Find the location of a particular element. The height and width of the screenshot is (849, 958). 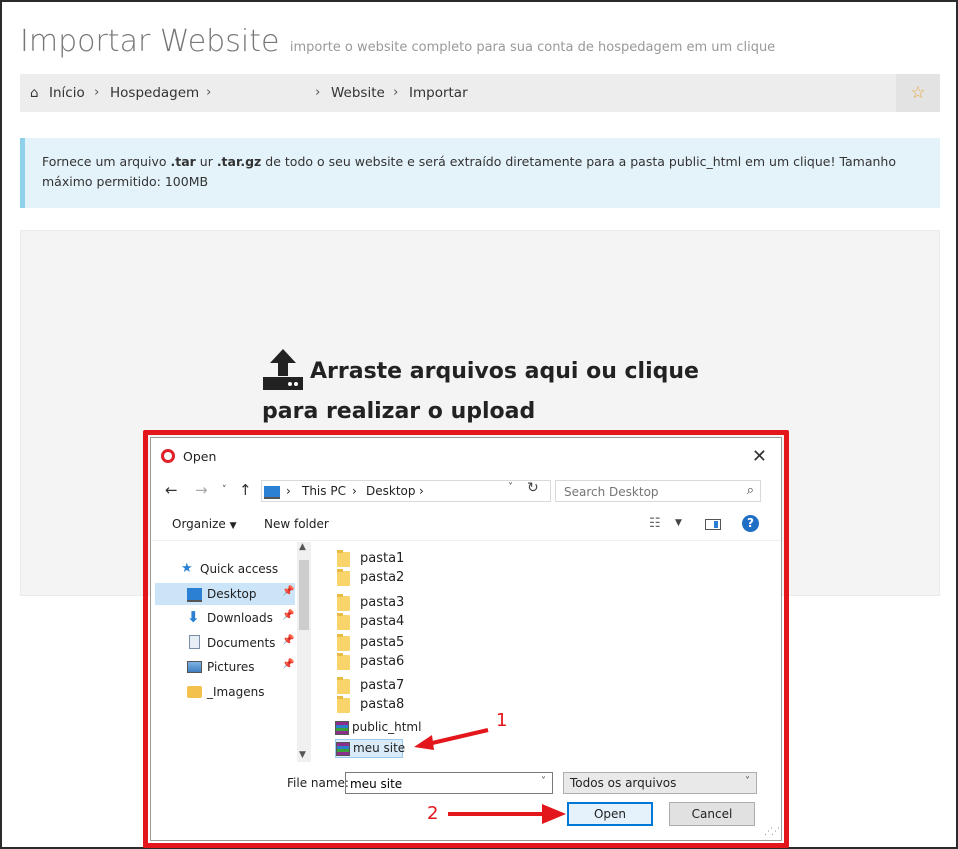

search-input is located at coordinates (649, 492).